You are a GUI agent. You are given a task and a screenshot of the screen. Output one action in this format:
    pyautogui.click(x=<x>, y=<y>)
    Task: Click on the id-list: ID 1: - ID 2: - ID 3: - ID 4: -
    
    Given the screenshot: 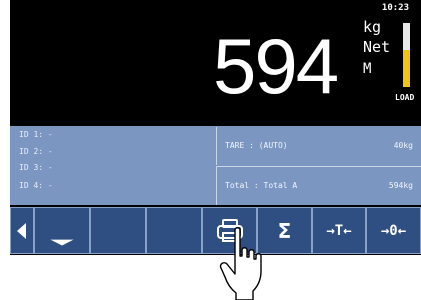 What is the action you would take?
    pyautogui.click(x=112, y=165)
    